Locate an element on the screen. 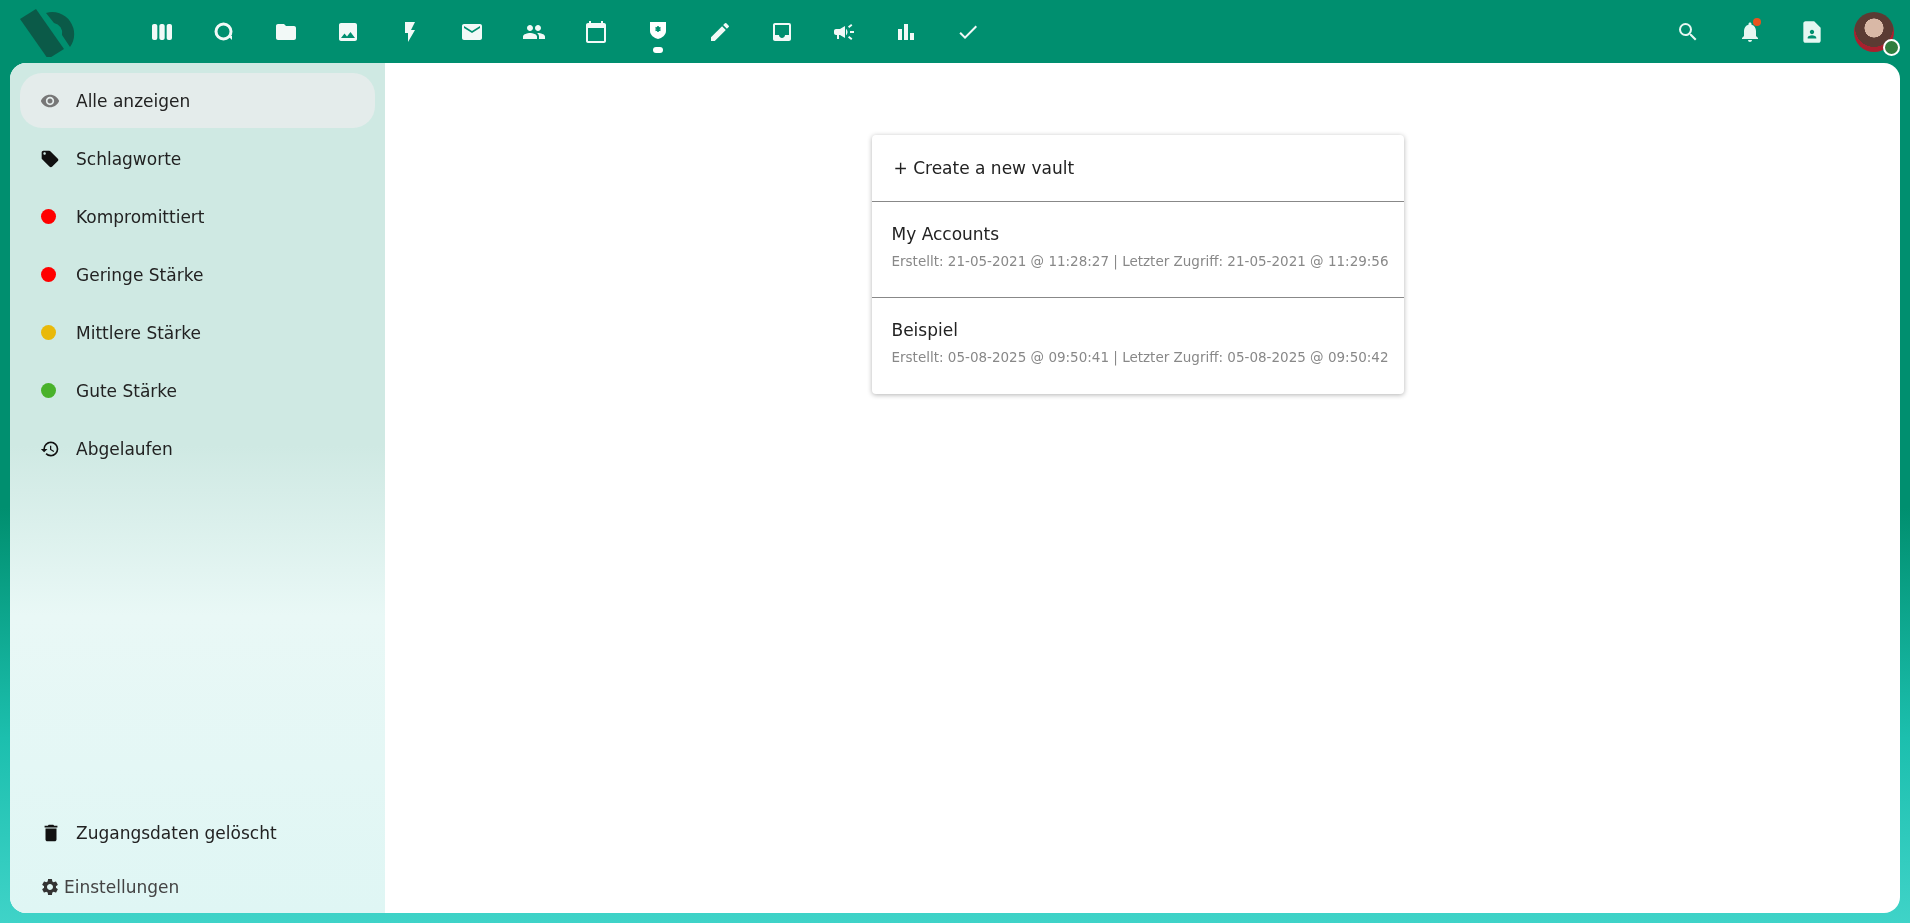 The width and height of the screenshot is (1910, 923). sidebar-item: Gute Stärke is located at coordinates (197, 390).